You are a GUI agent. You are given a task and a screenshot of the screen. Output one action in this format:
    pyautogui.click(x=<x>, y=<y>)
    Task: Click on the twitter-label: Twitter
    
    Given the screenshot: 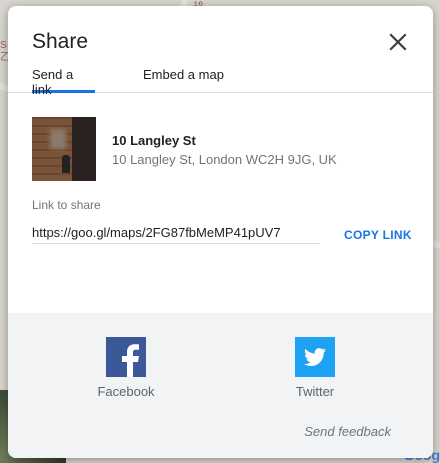 What is the action you would take?
    pyautogui.click(x=315, y=391)
    